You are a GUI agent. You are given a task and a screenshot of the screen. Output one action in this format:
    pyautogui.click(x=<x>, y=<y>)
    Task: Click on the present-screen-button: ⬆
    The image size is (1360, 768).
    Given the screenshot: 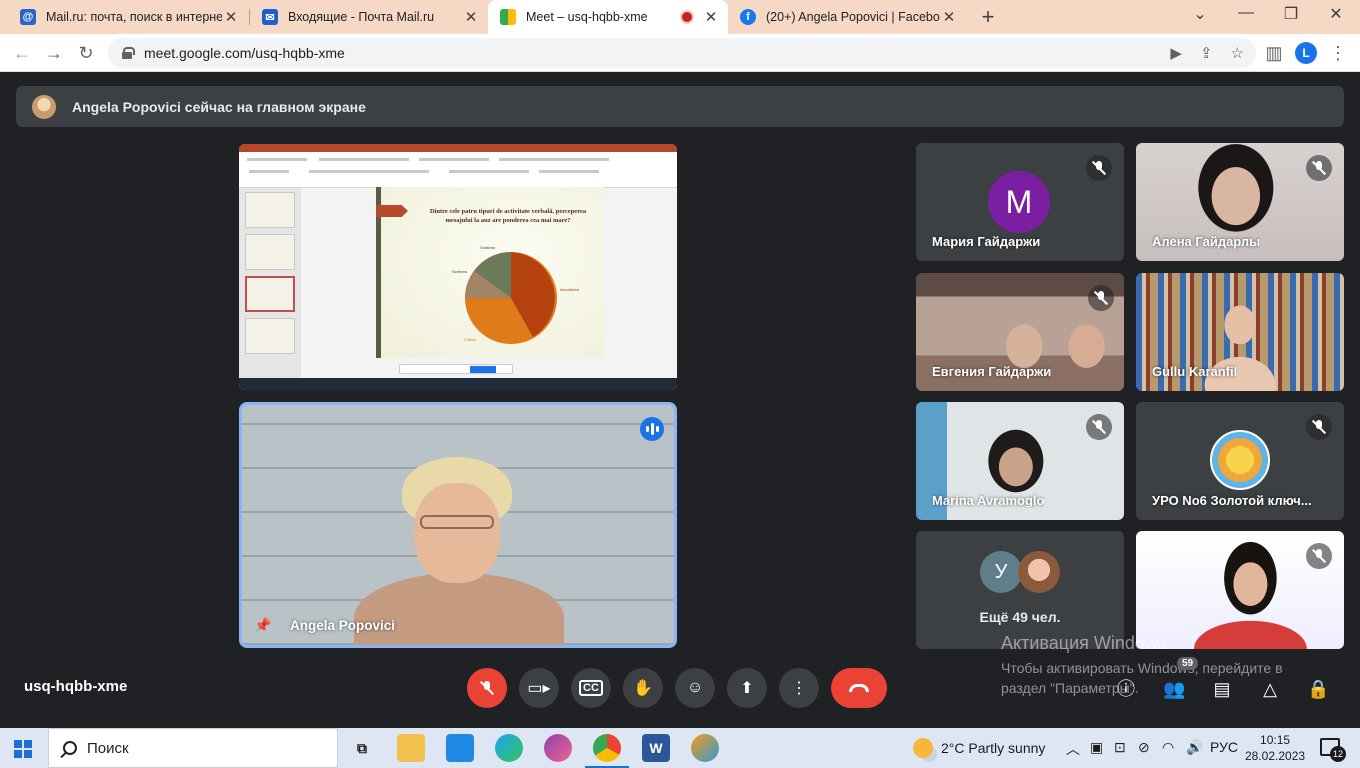 What is the action you would take?
    pyautogui.click(x=747, y=688)
    